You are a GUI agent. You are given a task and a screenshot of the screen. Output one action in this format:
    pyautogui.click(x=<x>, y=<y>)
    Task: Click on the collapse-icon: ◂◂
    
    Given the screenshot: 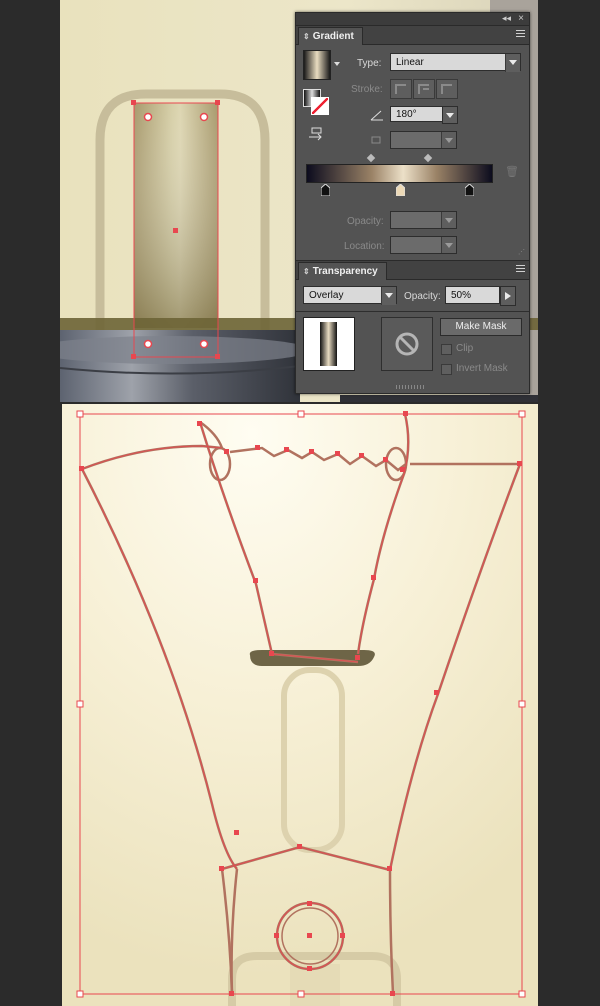 What is the action you would take?
    pyautogui.click(x=506, y=18)
    